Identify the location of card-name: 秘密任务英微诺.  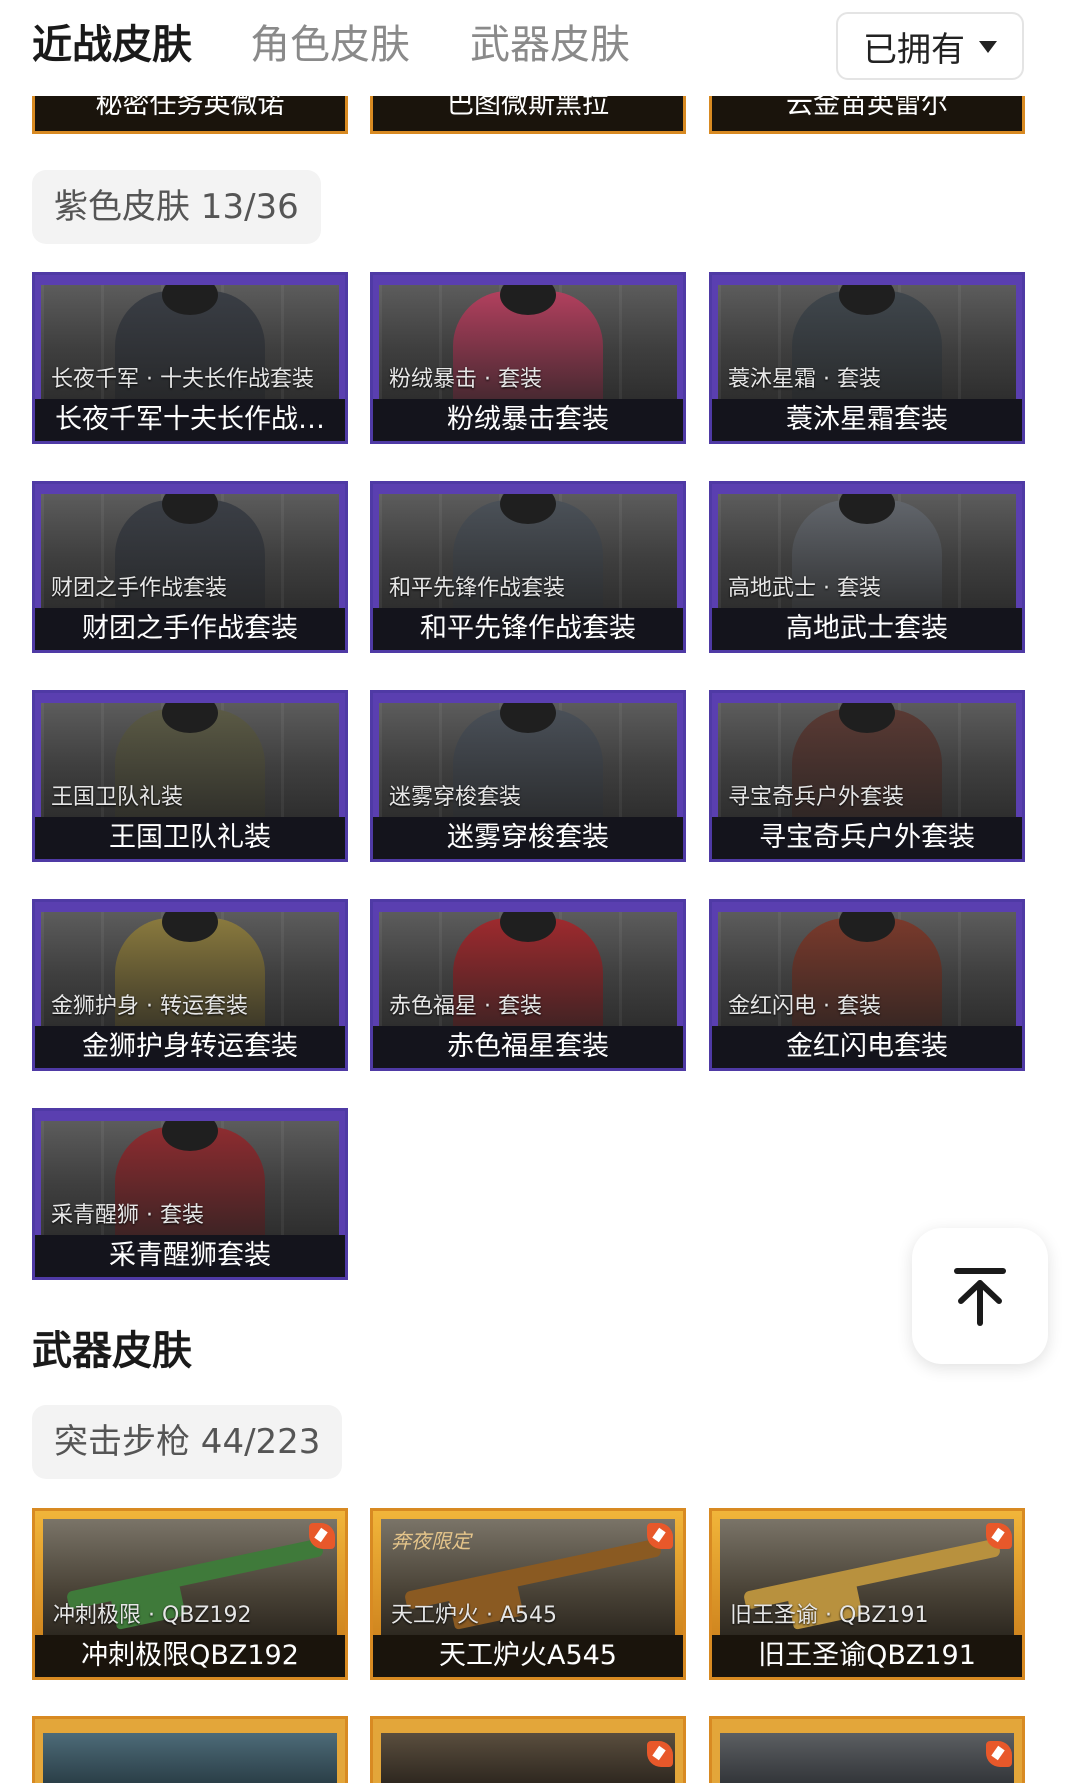
(190, 108).